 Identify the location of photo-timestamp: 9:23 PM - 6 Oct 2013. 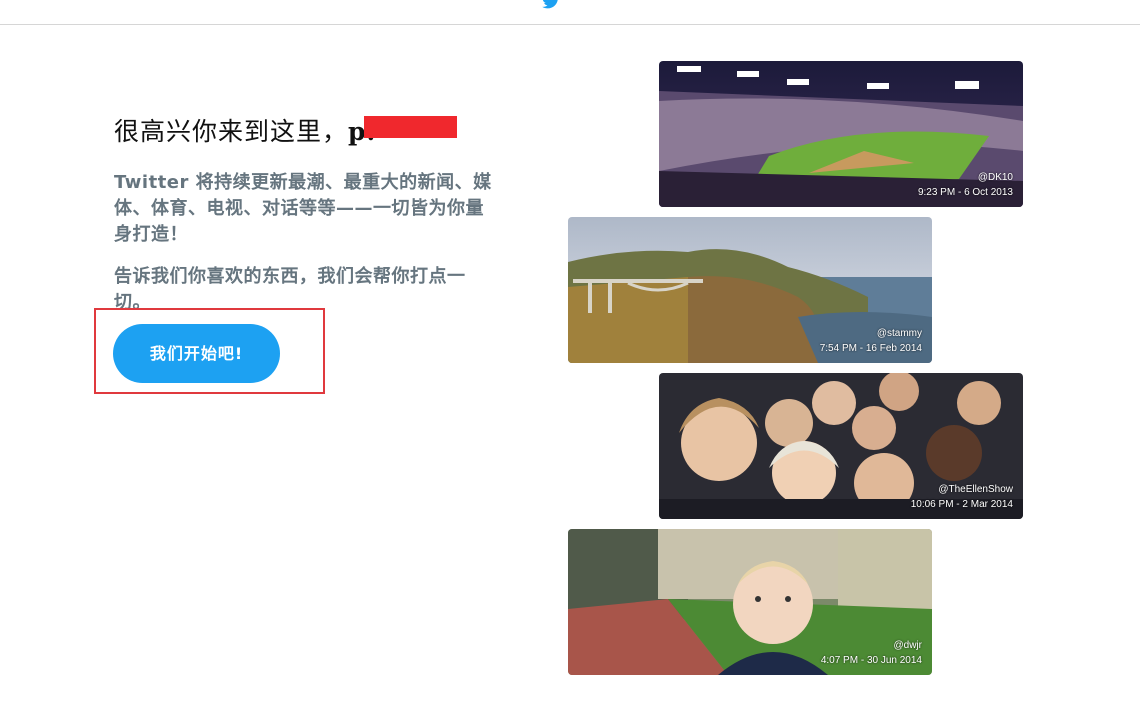
(965, 192).